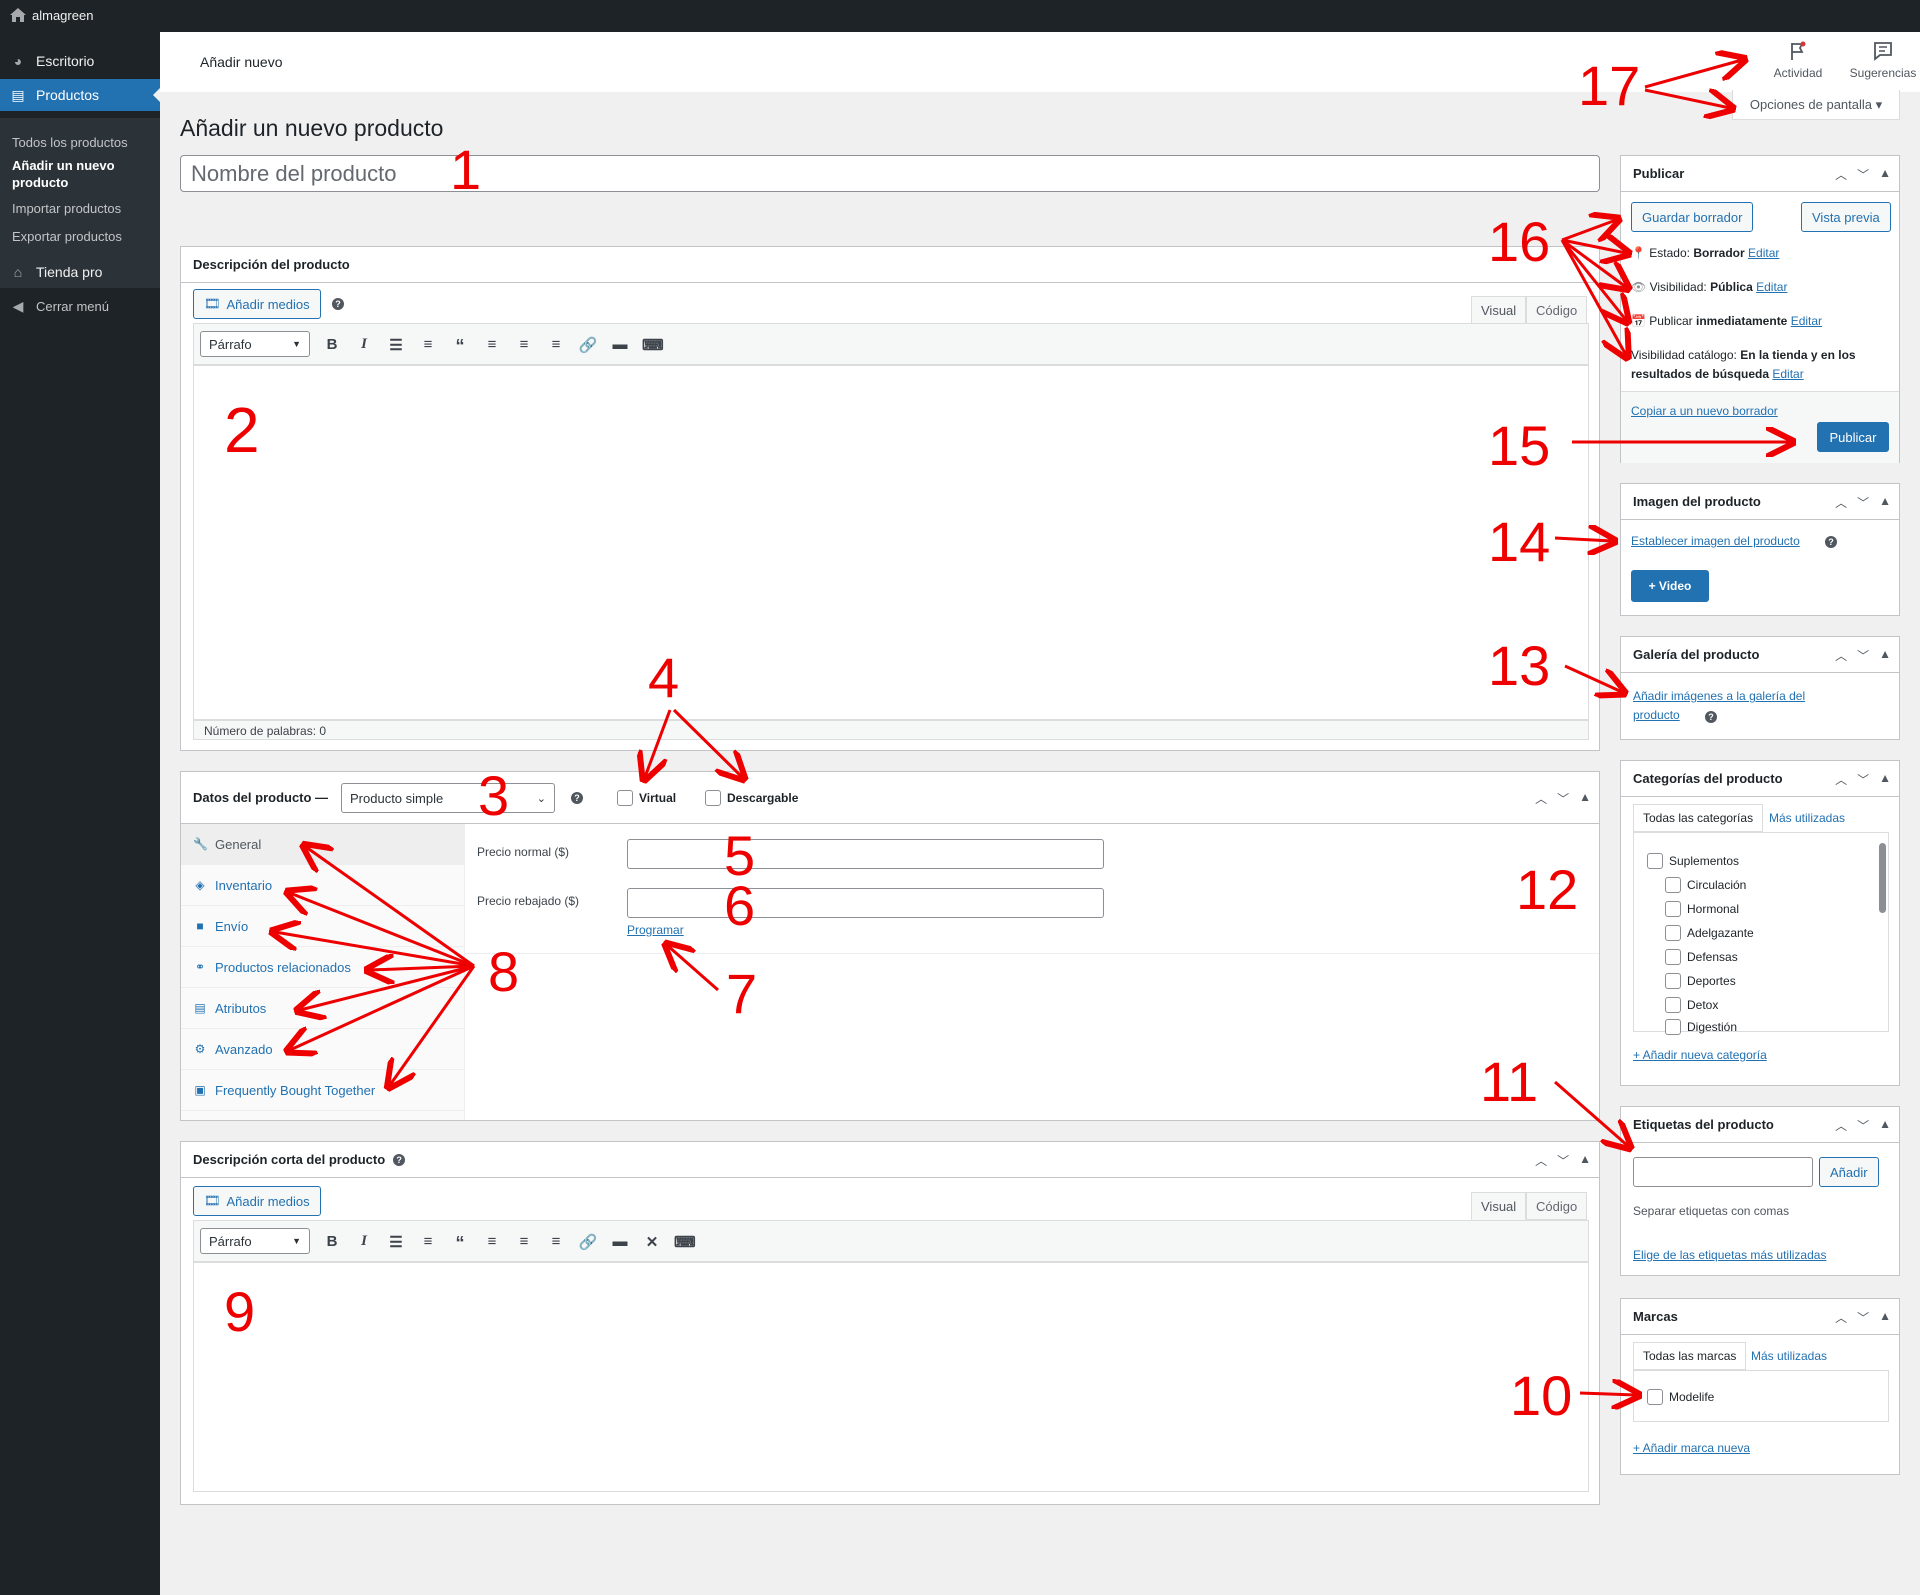 The image size is (1920, 1595). Describe the element at coordinates (1723, 1172) in the screenshot. I see `tag-input` at that location.